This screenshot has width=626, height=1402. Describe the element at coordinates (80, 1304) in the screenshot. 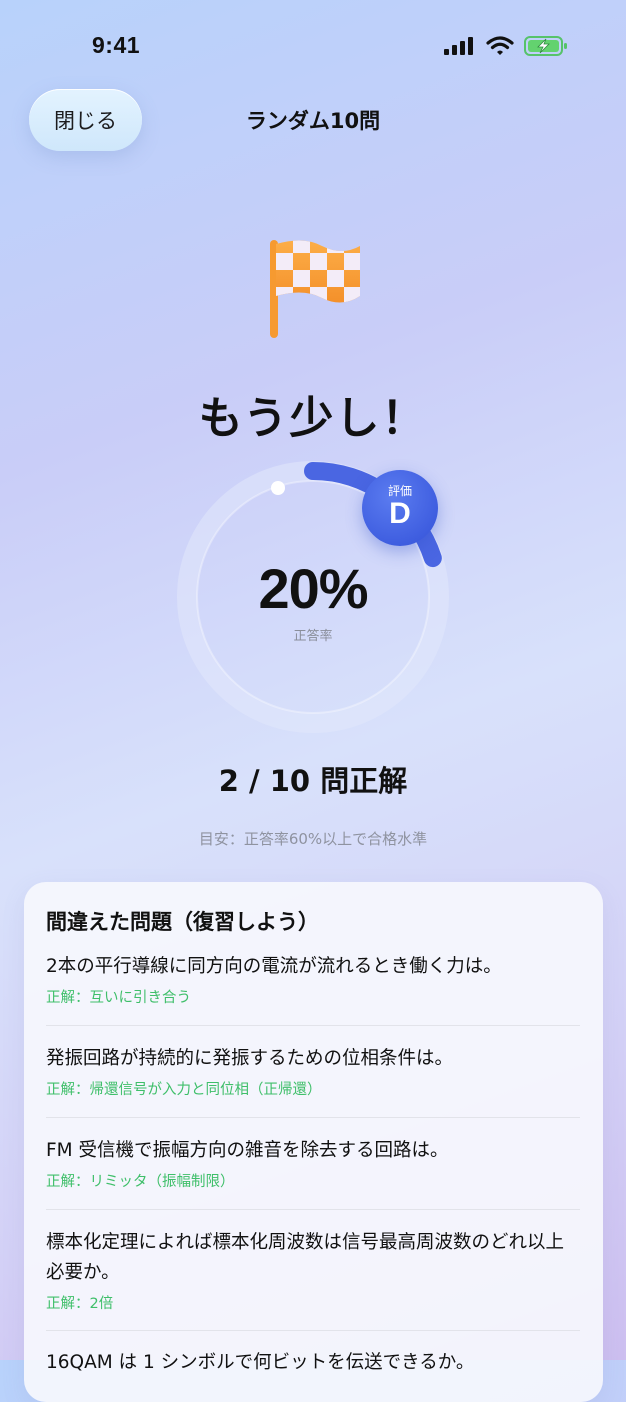

I see `review-answer: 正解：2倍` at that location.